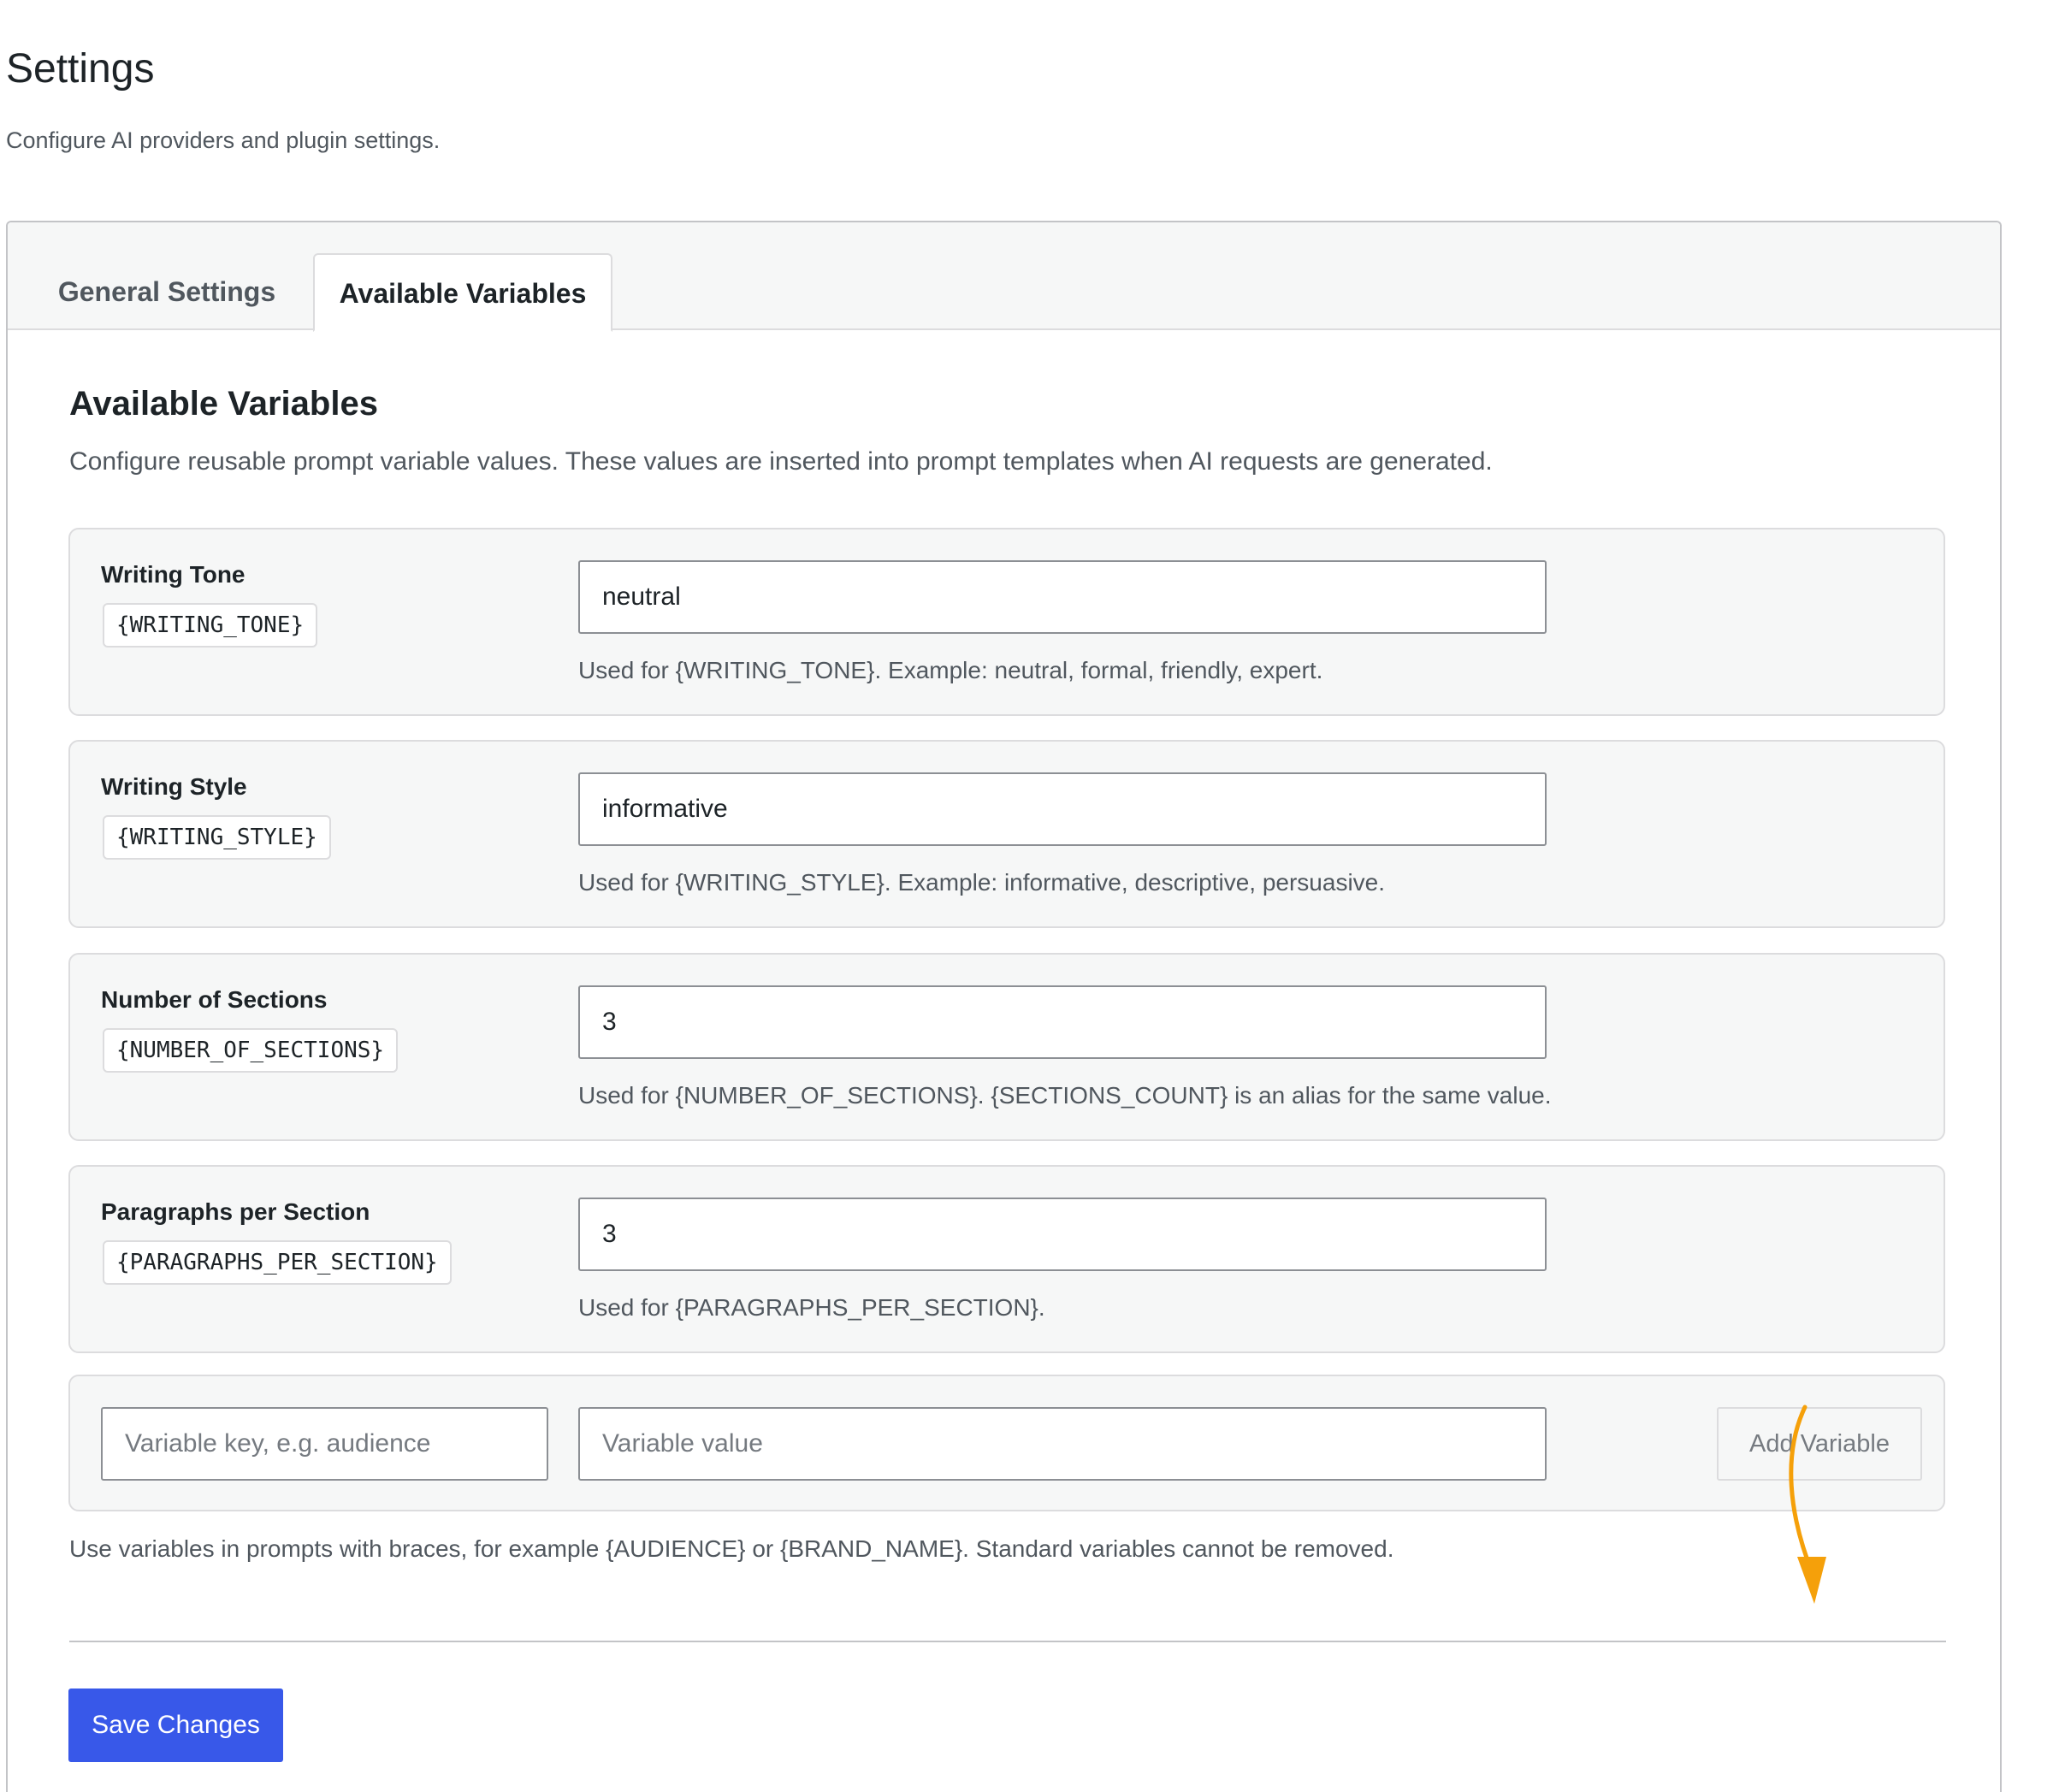 Image resolution: width=2053 pixels, height=1792 pixels. Describe the element at coordinates (1807, 1504) in the screenshot. I see `annotation-arrow-icon` at that location.